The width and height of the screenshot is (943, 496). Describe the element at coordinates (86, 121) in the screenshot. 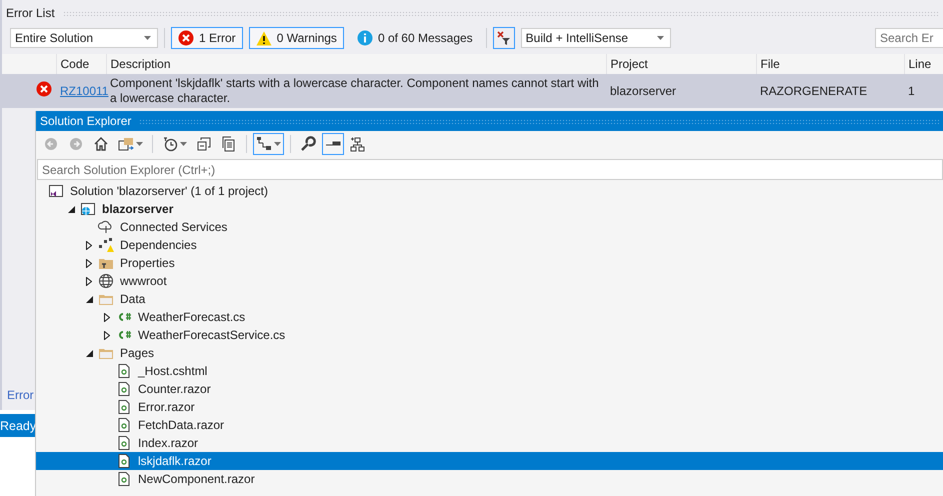

I see `panel-title: Solution Explorer` at that location.